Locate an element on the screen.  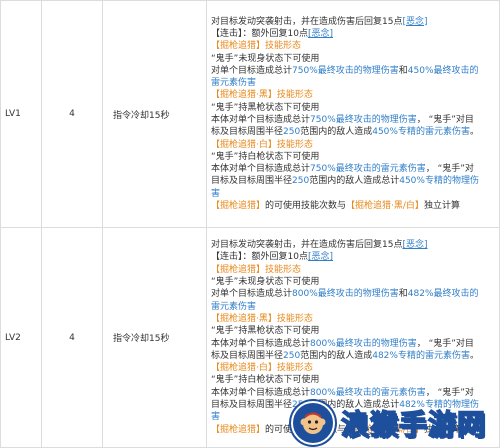
description-line: 目标及目标周围半径250范围内的敌人造成总计482%专精的物理伤 is located at coordinates (353, 405).